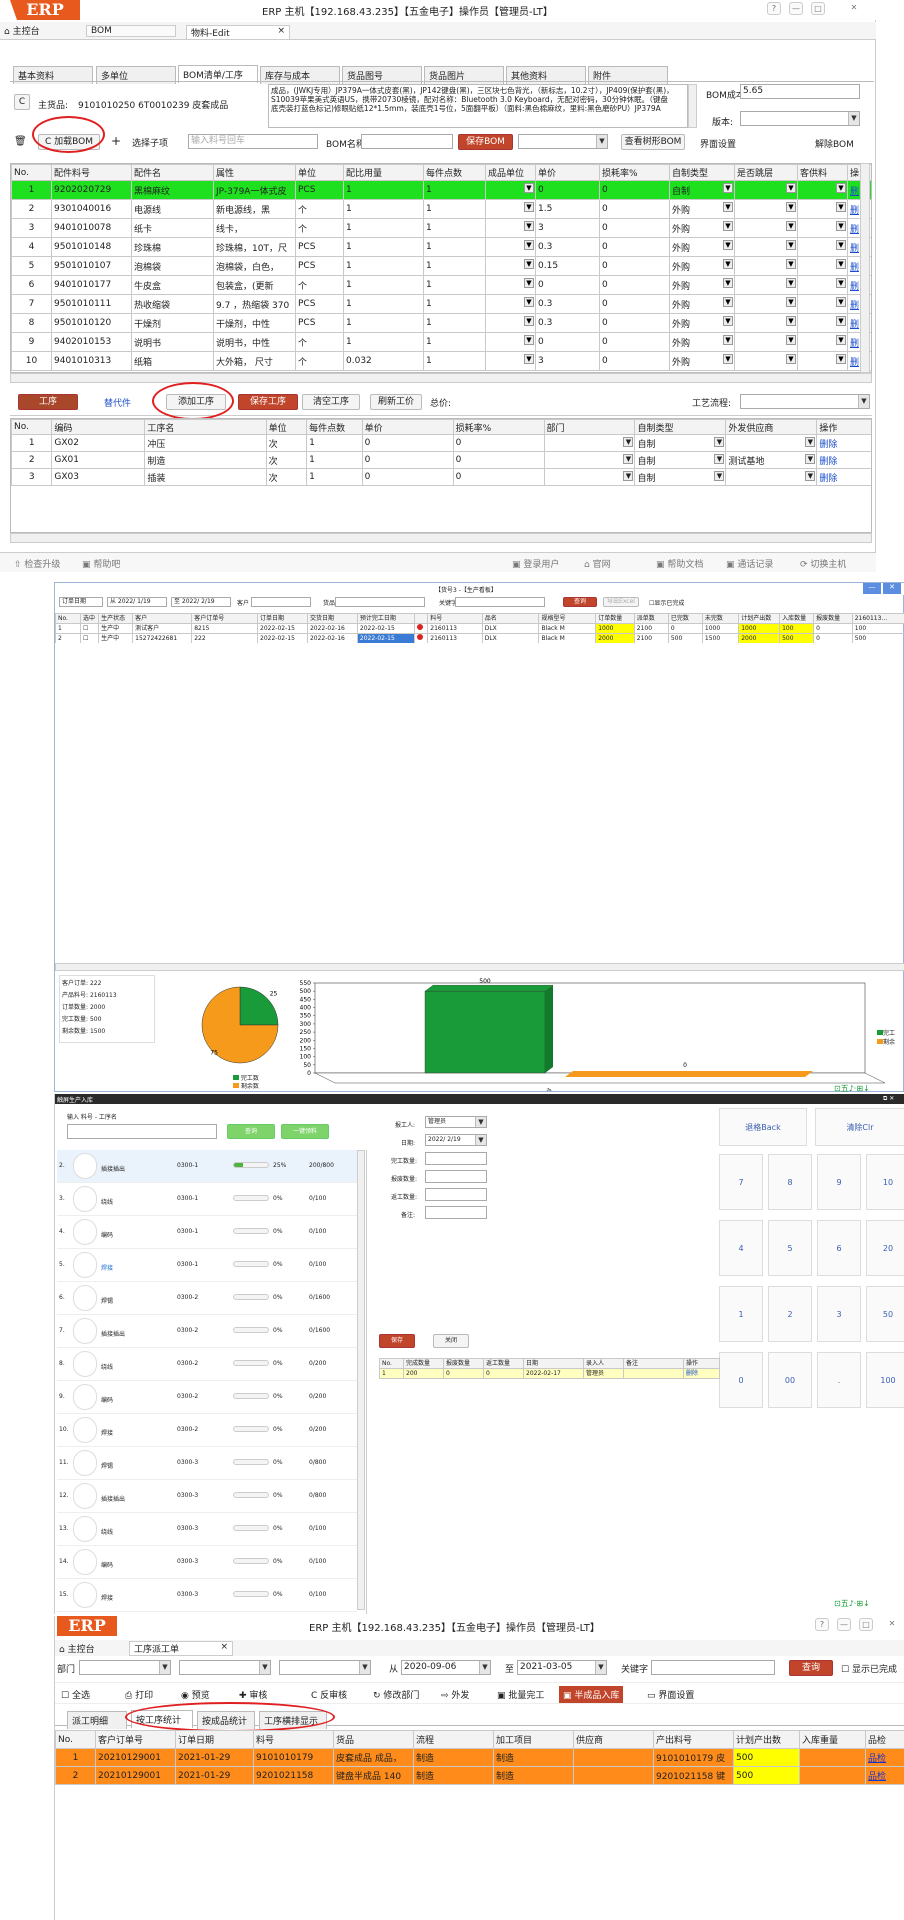 The height and width of the screenshot is (1920, 904). Describe the element at coordinates (885, 1314) in the screenshot. I see `keypad-key: 50` at that location.